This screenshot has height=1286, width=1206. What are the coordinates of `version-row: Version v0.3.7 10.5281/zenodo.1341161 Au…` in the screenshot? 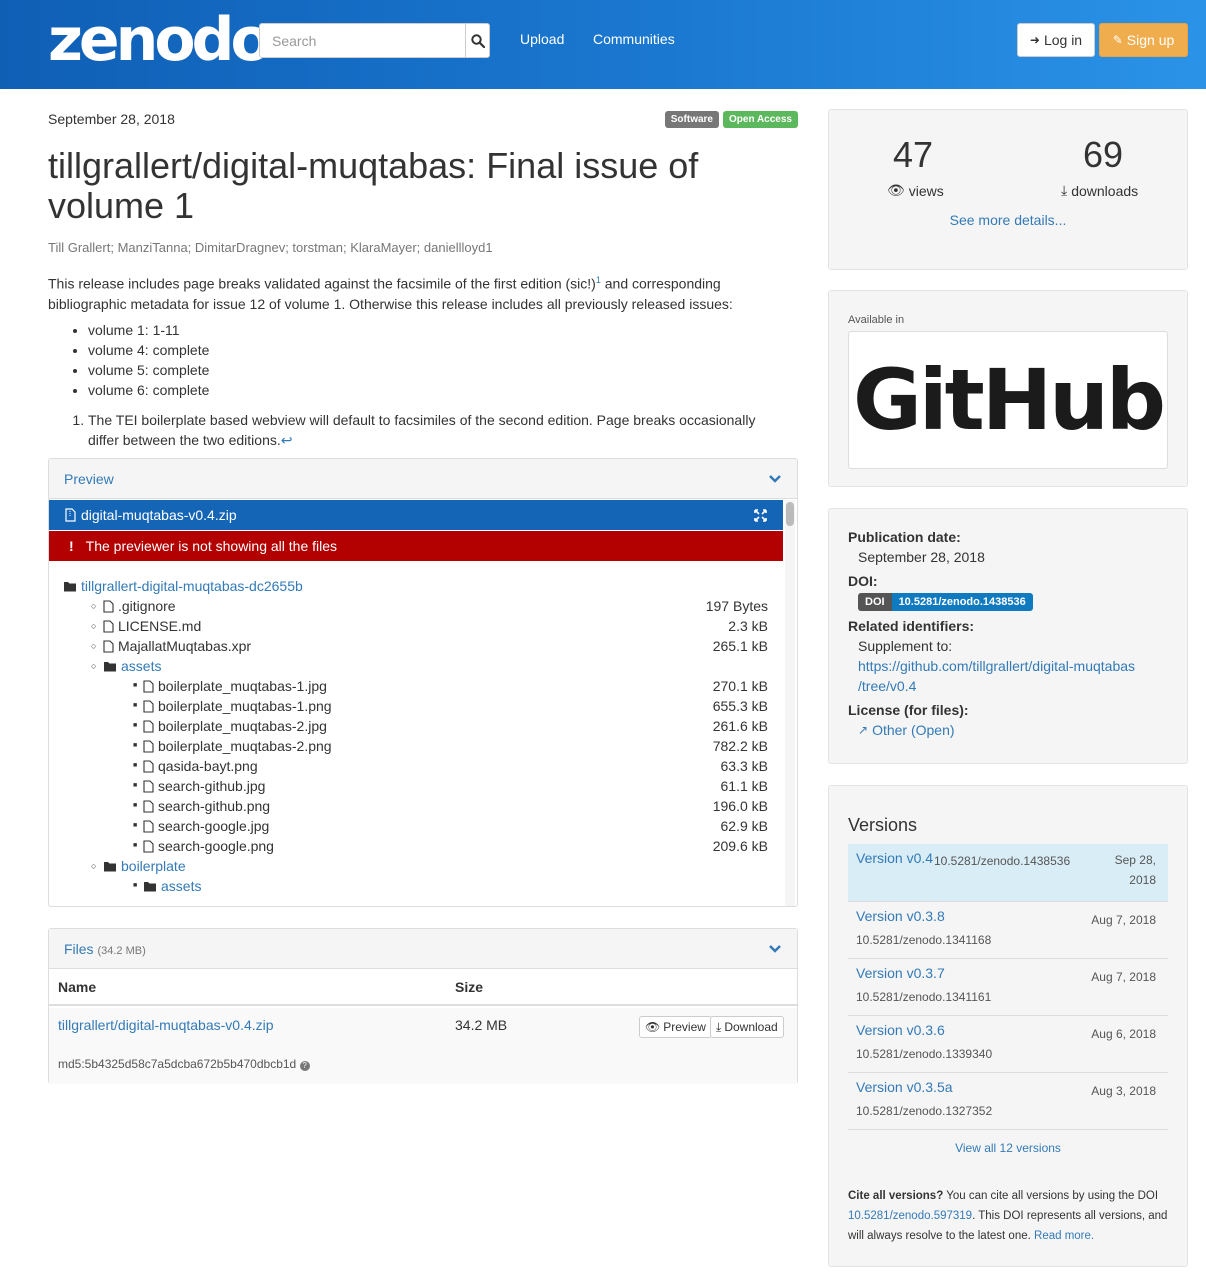 It's located at (1008, 987).